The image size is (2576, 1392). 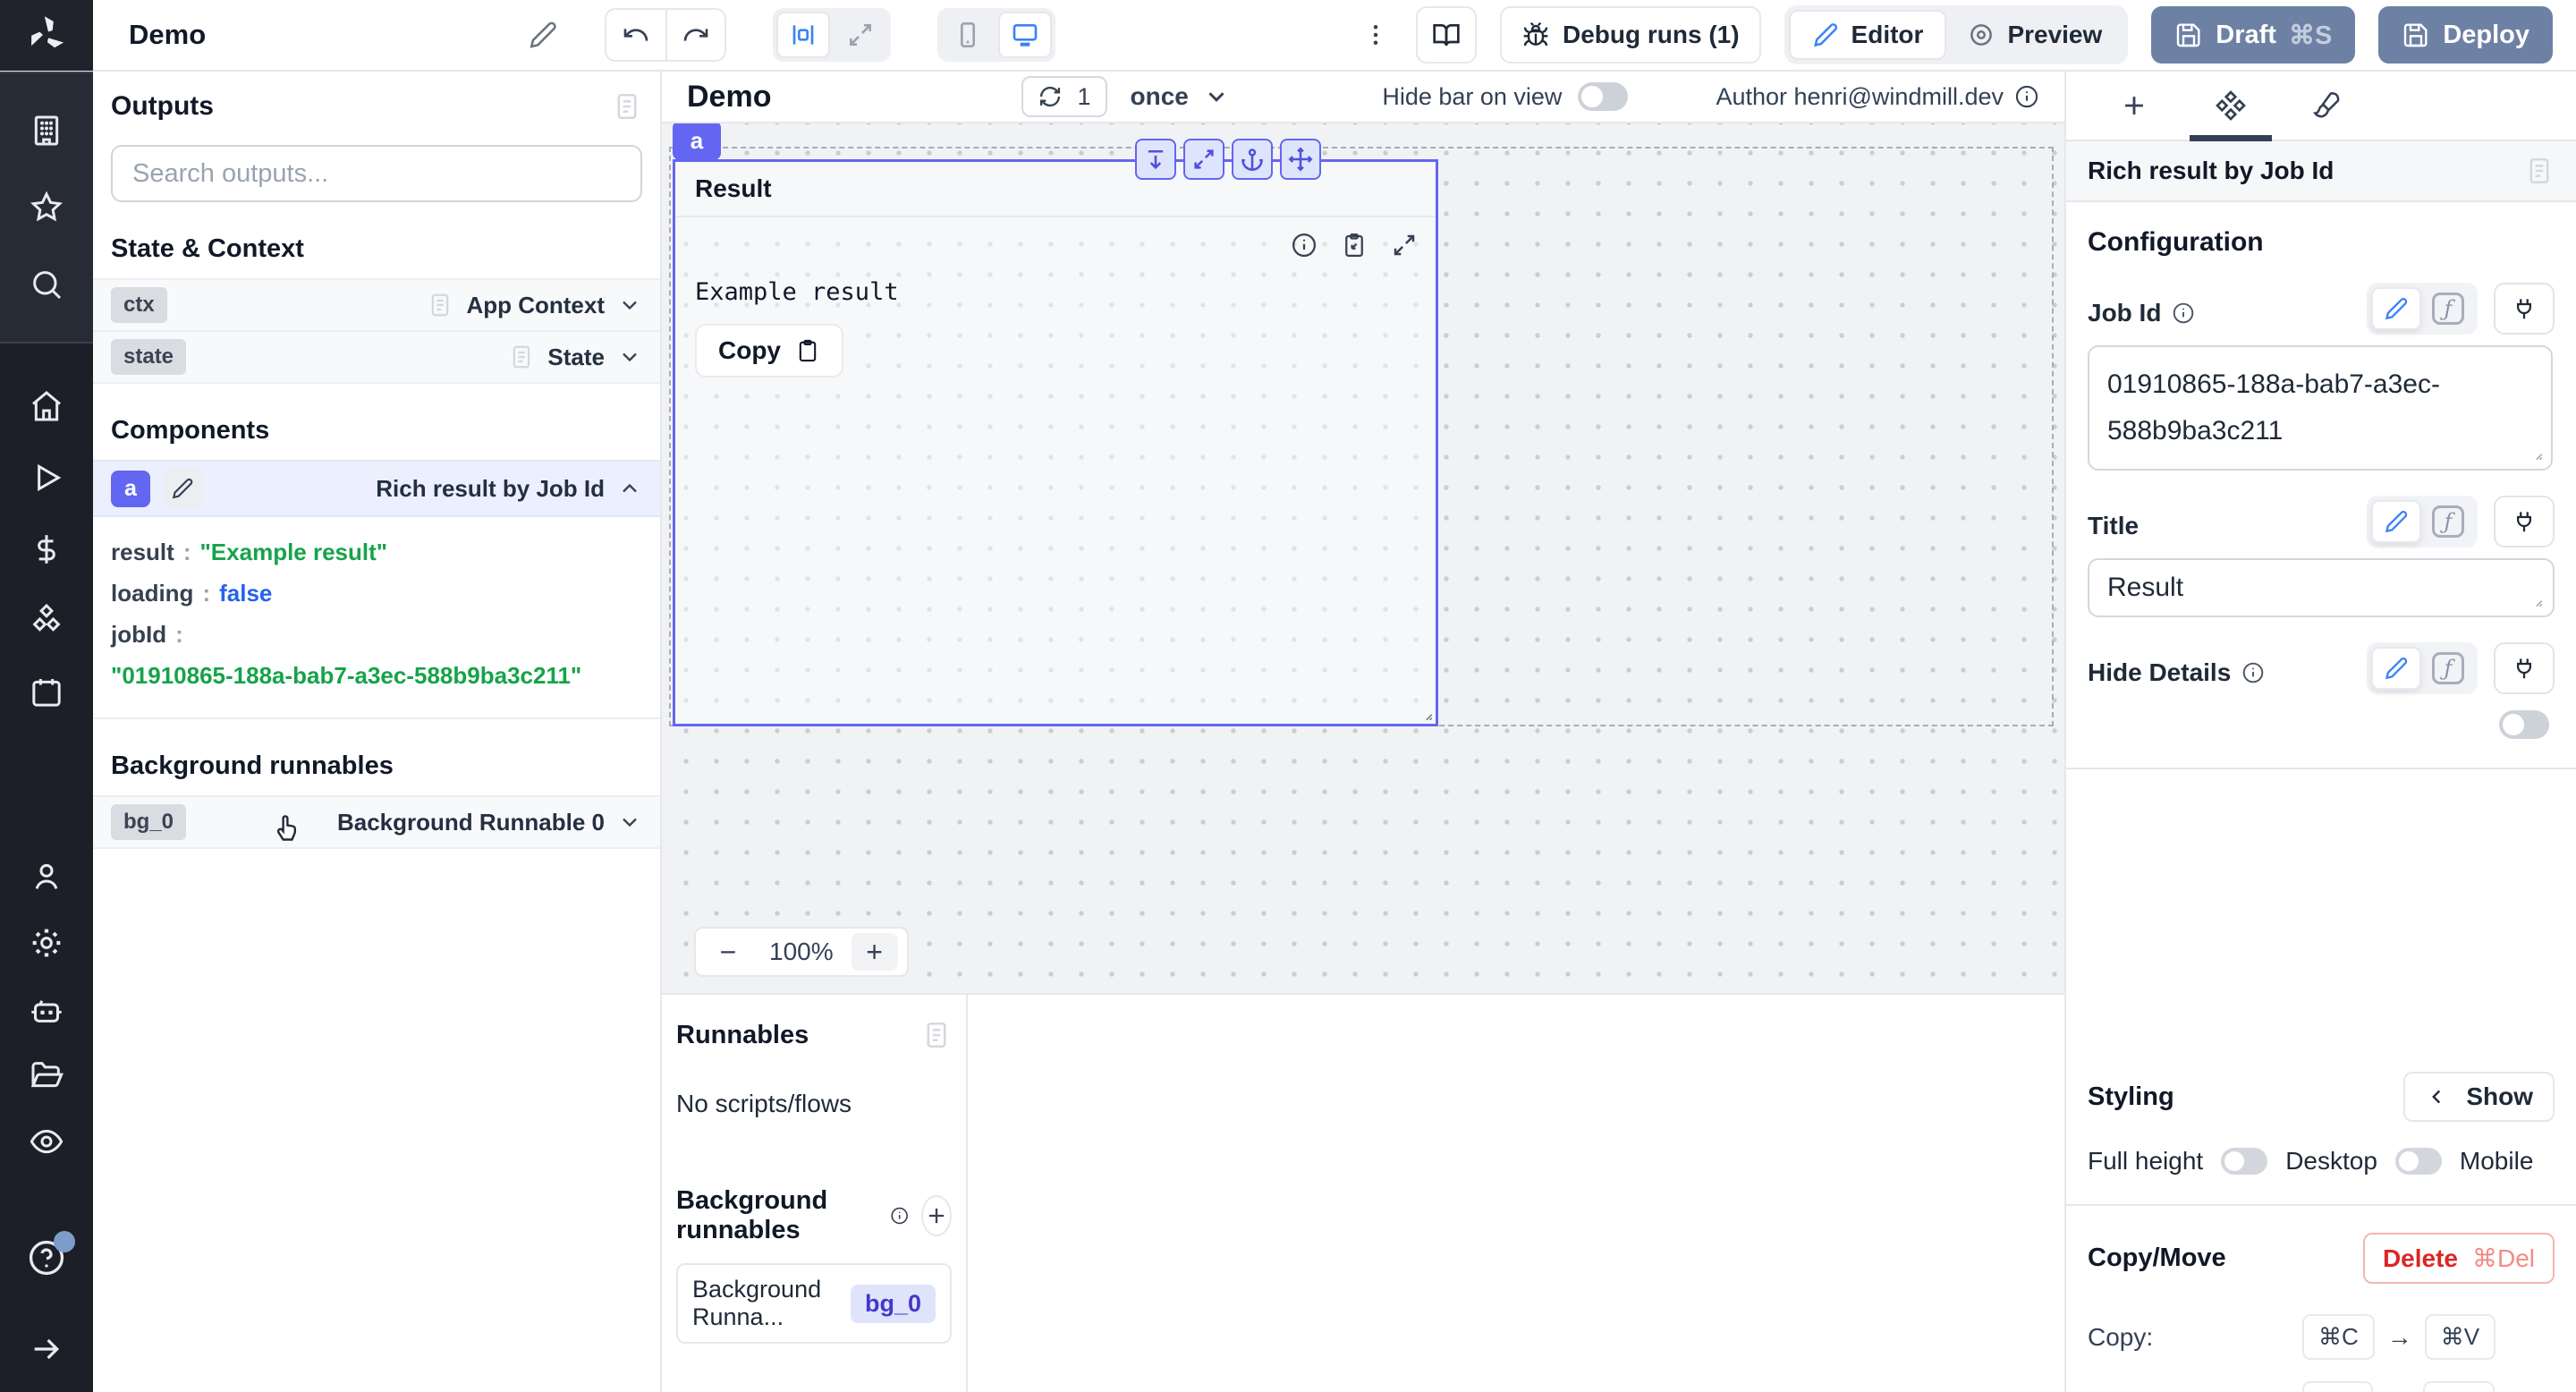 I want to click on maximize-icon, so click(x=1404, y=245).